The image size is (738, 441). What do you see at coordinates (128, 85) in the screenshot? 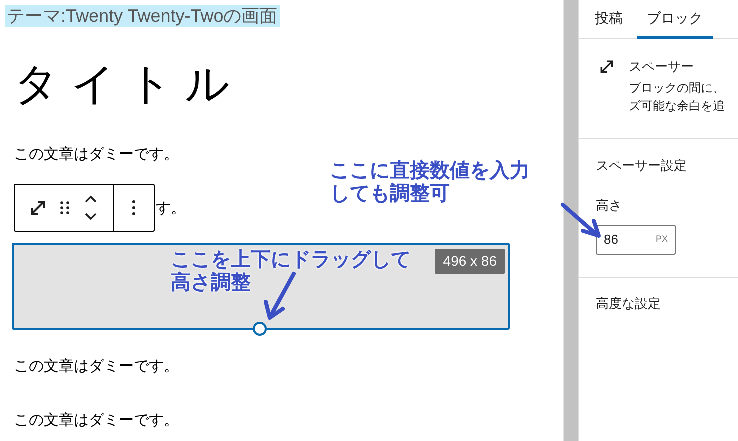
I see `page-title: タイトル` at bounding box center [128, 85].